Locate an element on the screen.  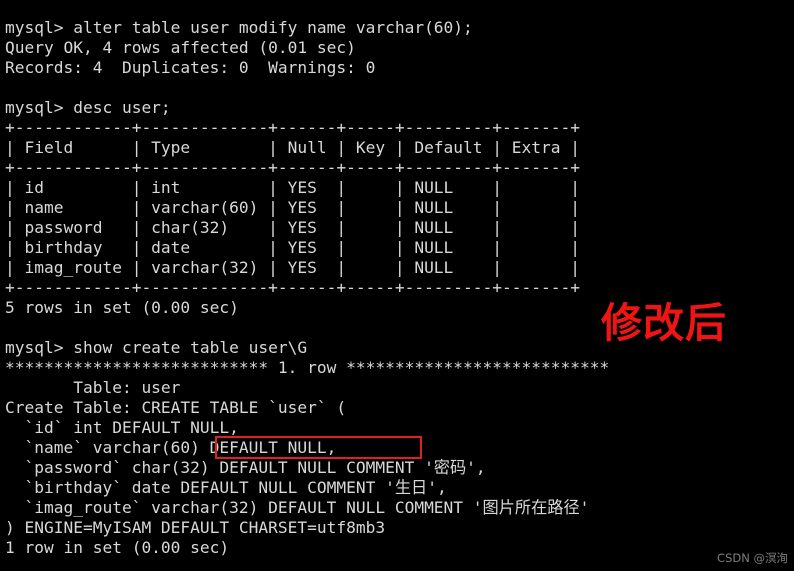
desc-table-row: | id | int | YES | | NULL | | is located at coordinates (292, 187).